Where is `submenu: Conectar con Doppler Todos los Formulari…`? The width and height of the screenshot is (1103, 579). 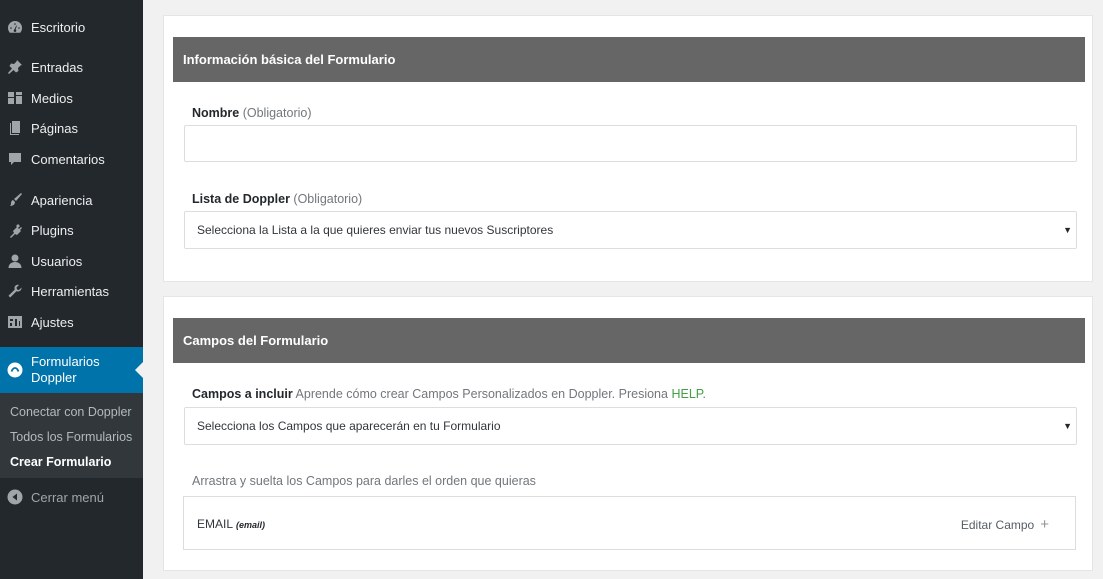
submenu: Conectar con Doppler Todos los Formulari… is located at coordinates (71, 435).